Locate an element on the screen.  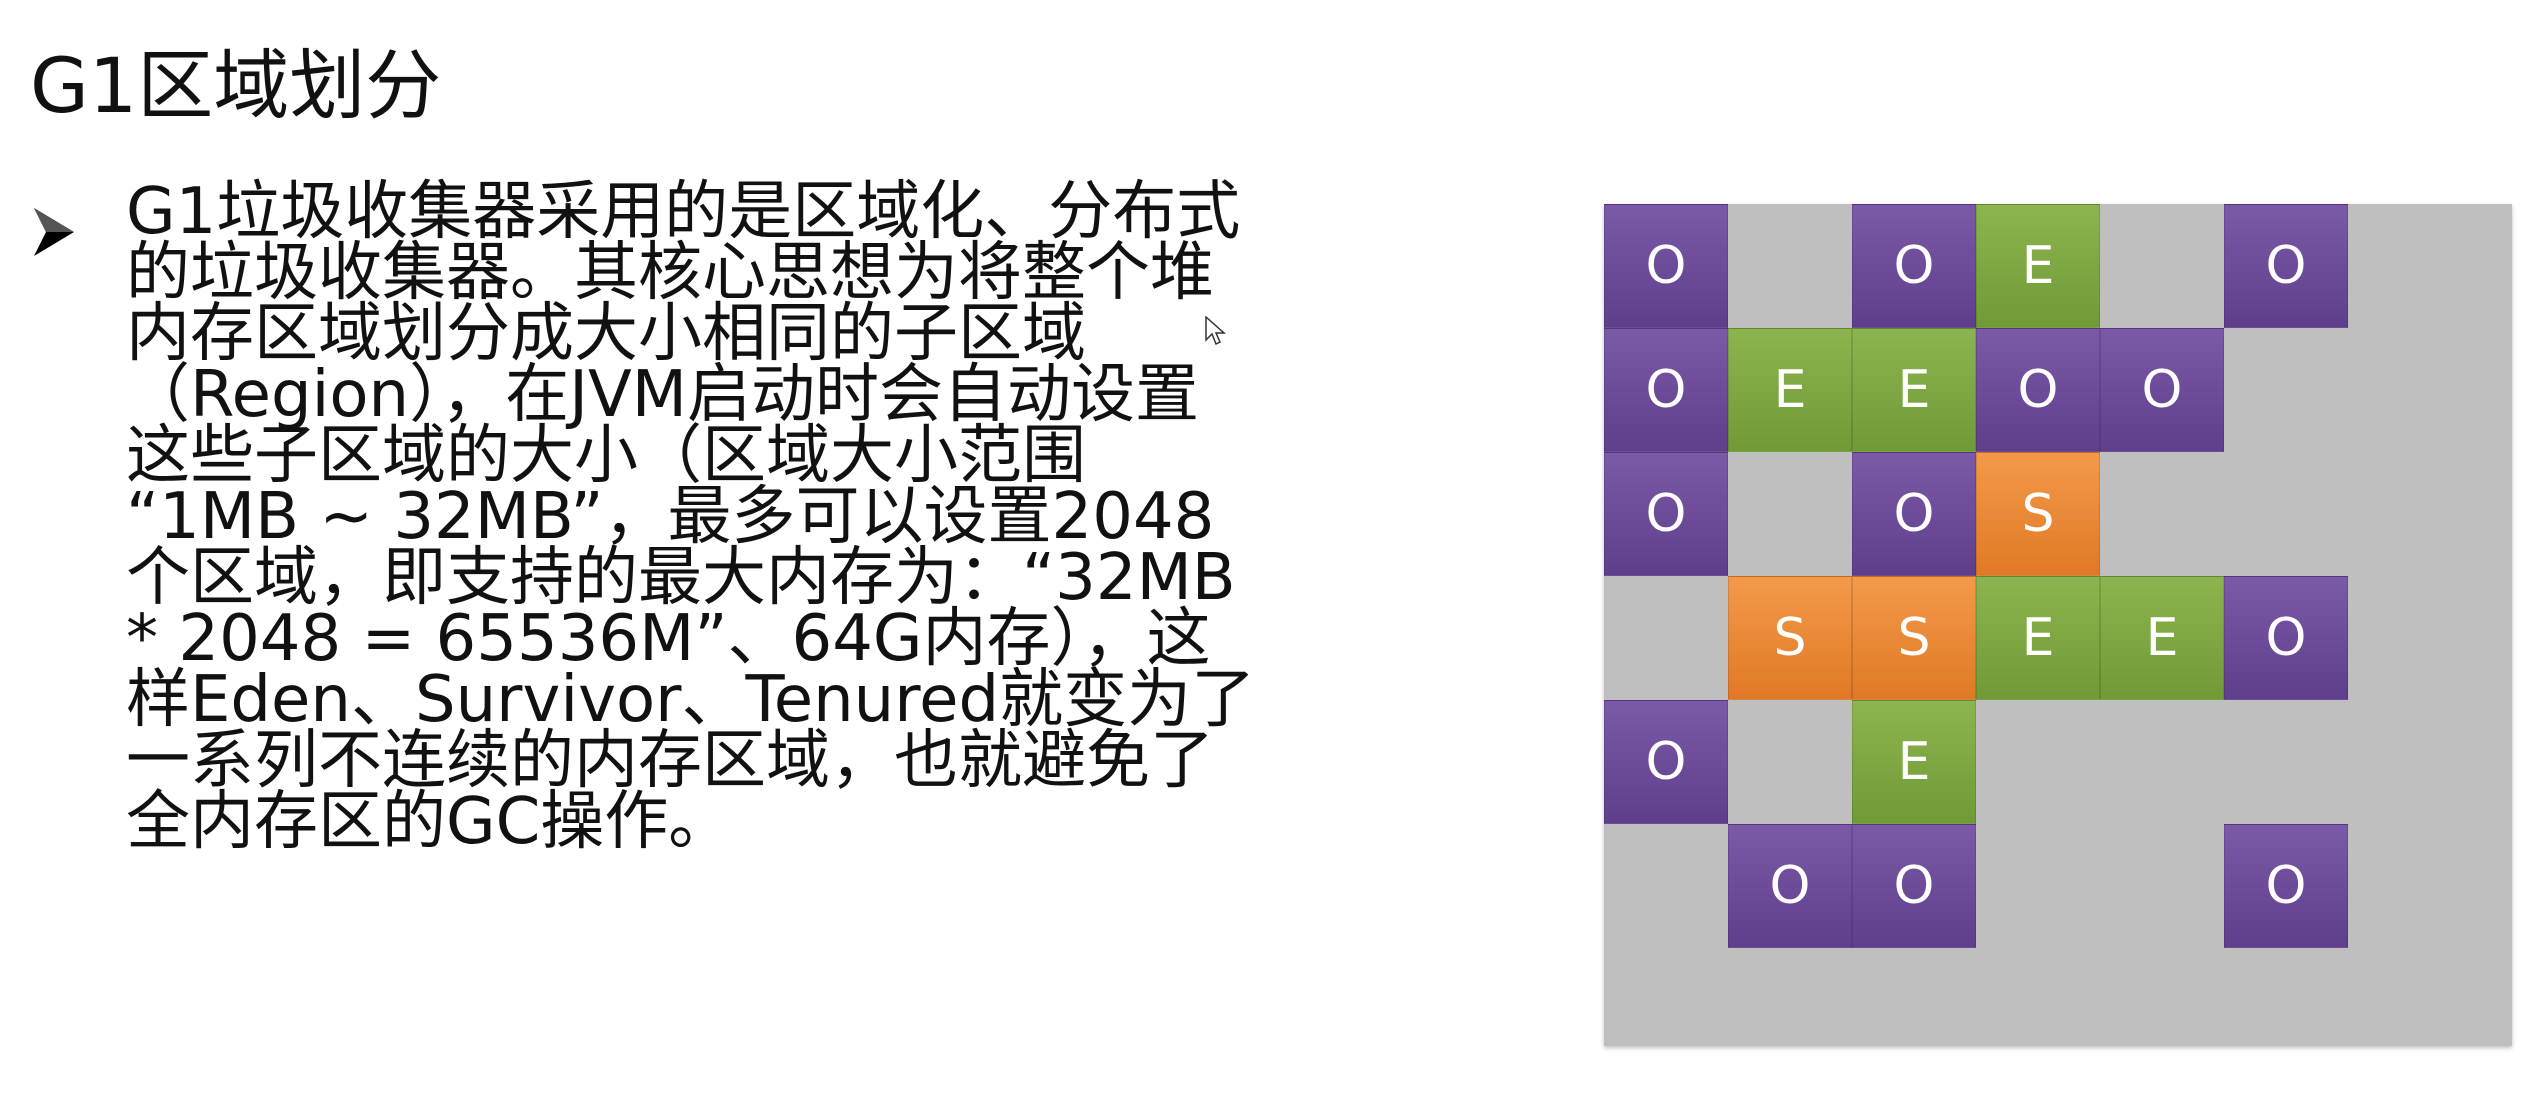
bullet-line: 的垃圾收集器。其核心思想为将整个堆 is located at coordinates (670, 273).